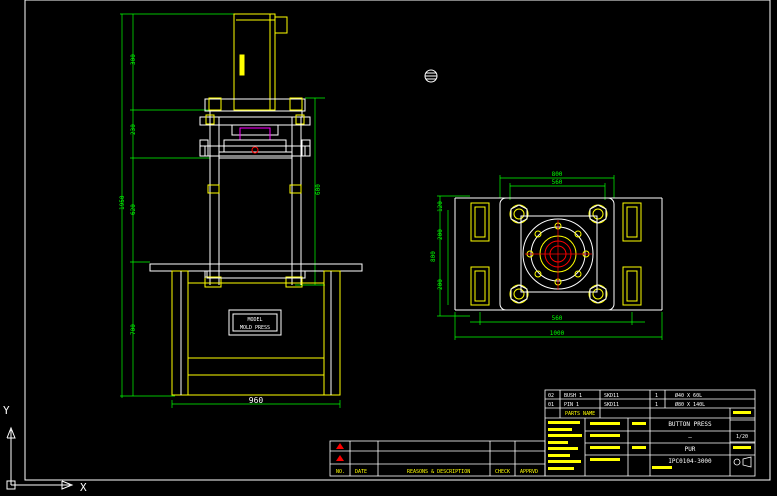 The image size is (777, 496). What do you see at coordinates (437, 245) in the screenshot?
I see `plan-left-dim-text: 120 200 800 200` at bounding box center [437, 245].